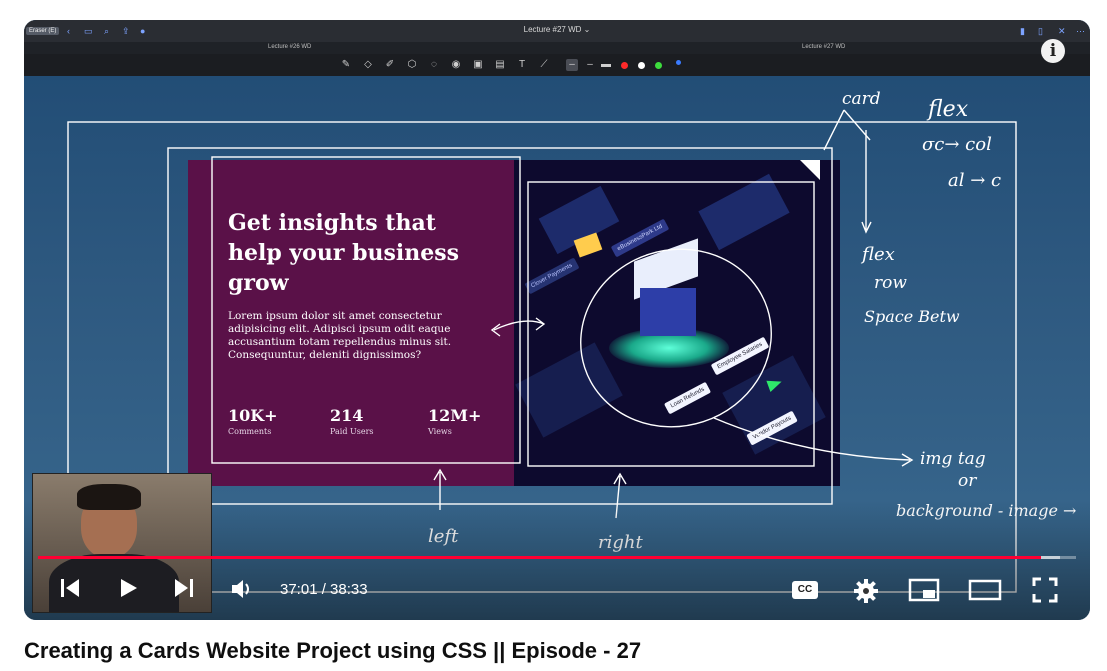 This screenshot has width=1107, height=671. I want to click on ruler-icon: ⟋, so click(544, 64).